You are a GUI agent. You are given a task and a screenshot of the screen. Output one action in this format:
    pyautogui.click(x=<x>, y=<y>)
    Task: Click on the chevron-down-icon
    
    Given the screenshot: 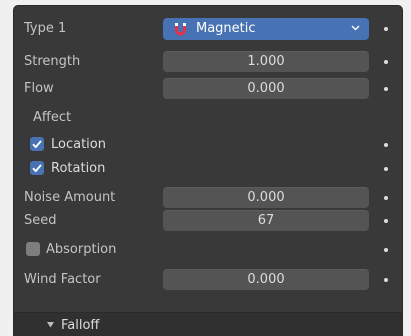 What is the action you would take?
    pyautogui.click(x=355, y=28)
    